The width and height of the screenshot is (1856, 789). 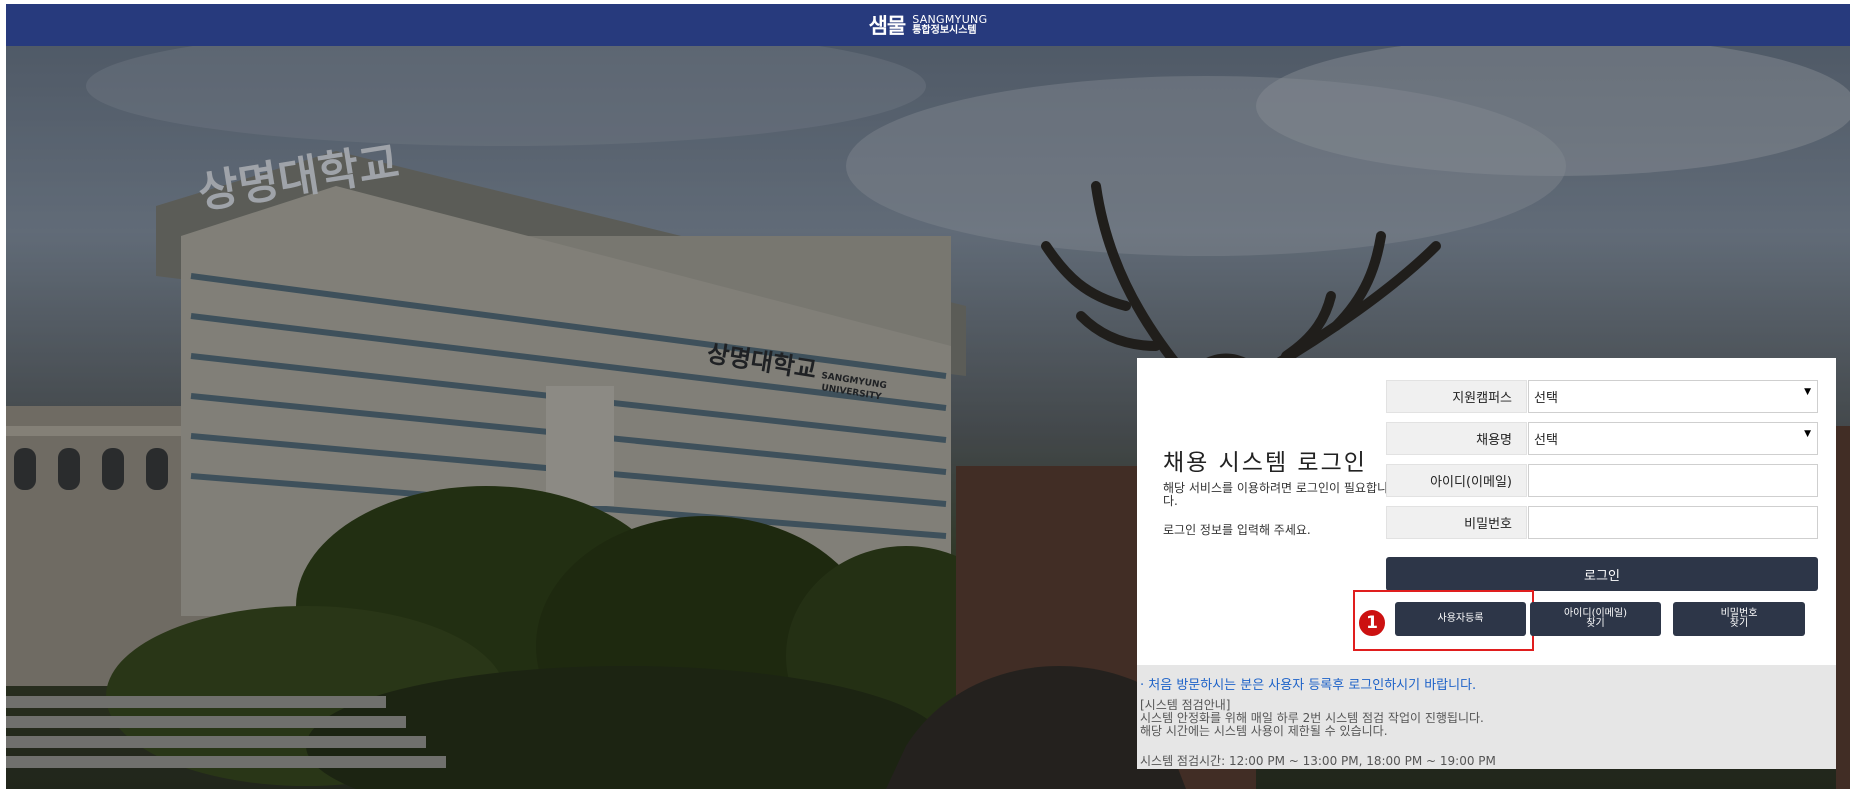 I want to click on campus-field-row: 지원캠퍼스 선택 ▼, so click(x=1602, y=396).